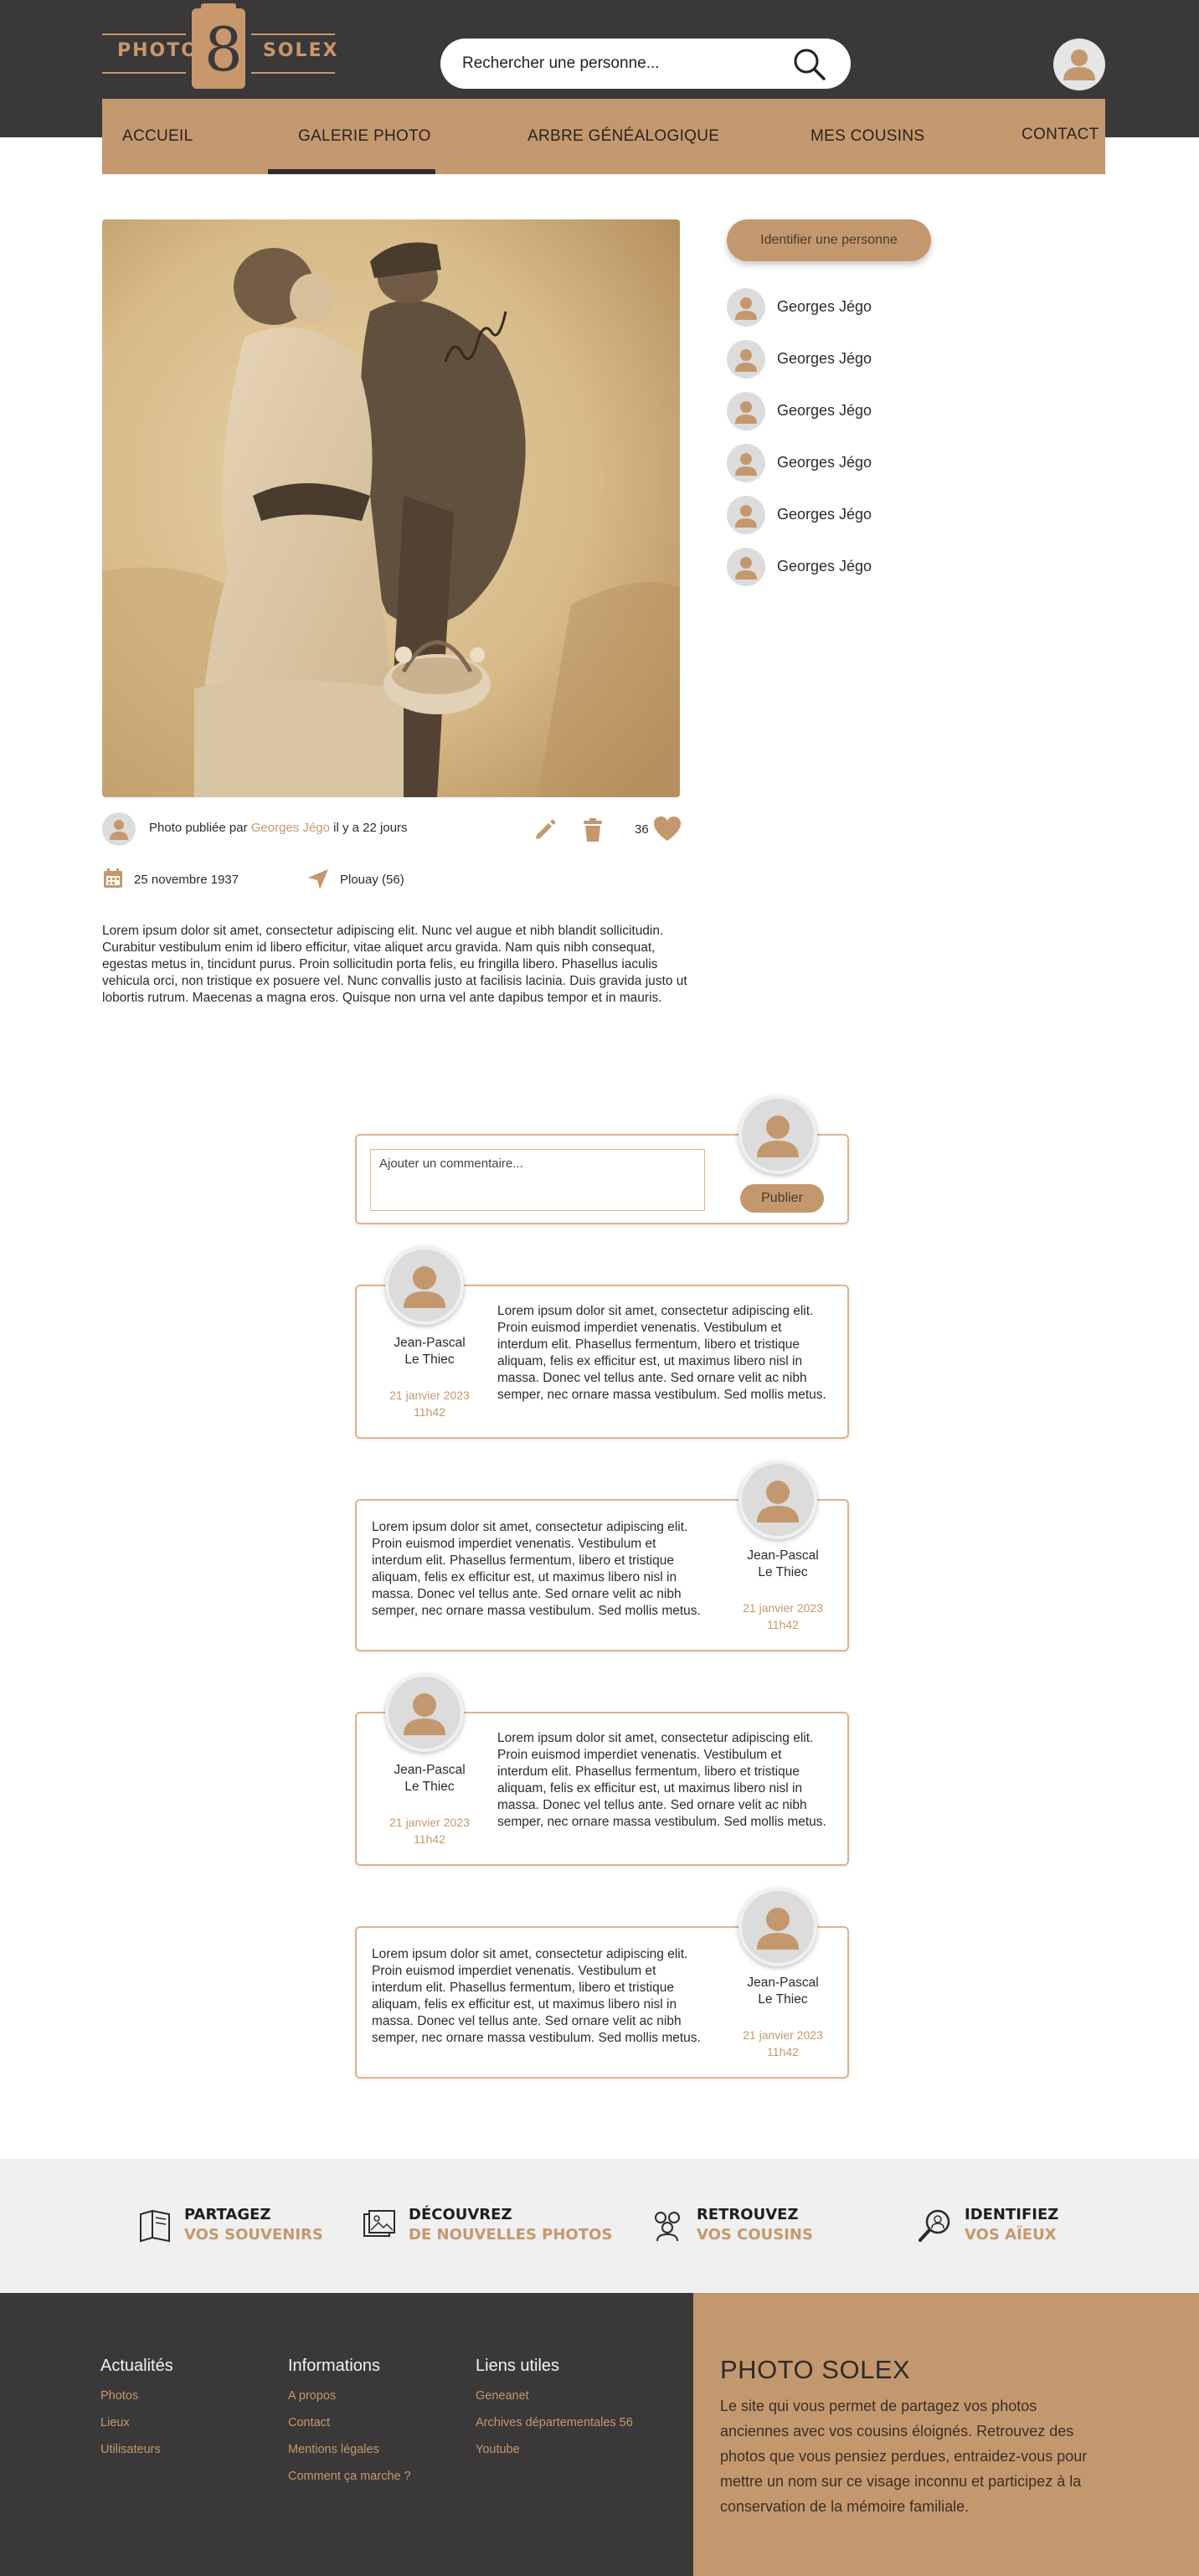 The image size is (1199, 2576). I want to click on search-icon, so click(809, 64).